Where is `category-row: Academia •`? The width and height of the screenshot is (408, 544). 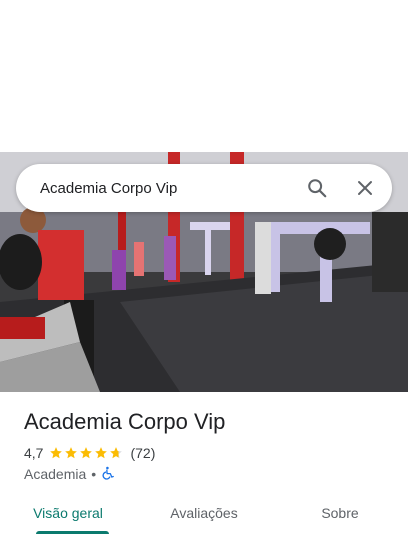
category-row: Academia • is located at coordinates (69, 474).